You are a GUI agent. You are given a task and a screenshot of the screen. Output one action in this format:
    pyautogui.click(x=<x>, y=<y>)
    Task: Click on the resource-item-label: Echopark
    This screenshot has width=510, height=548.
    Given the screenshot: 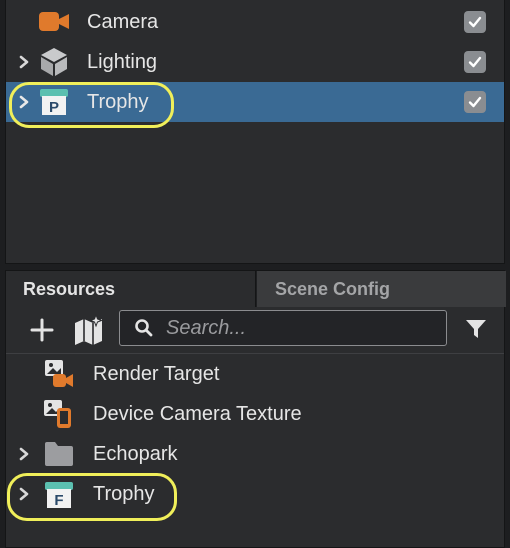 What is the action you would take?
    pyautogui.click(x=135, y=453)
    